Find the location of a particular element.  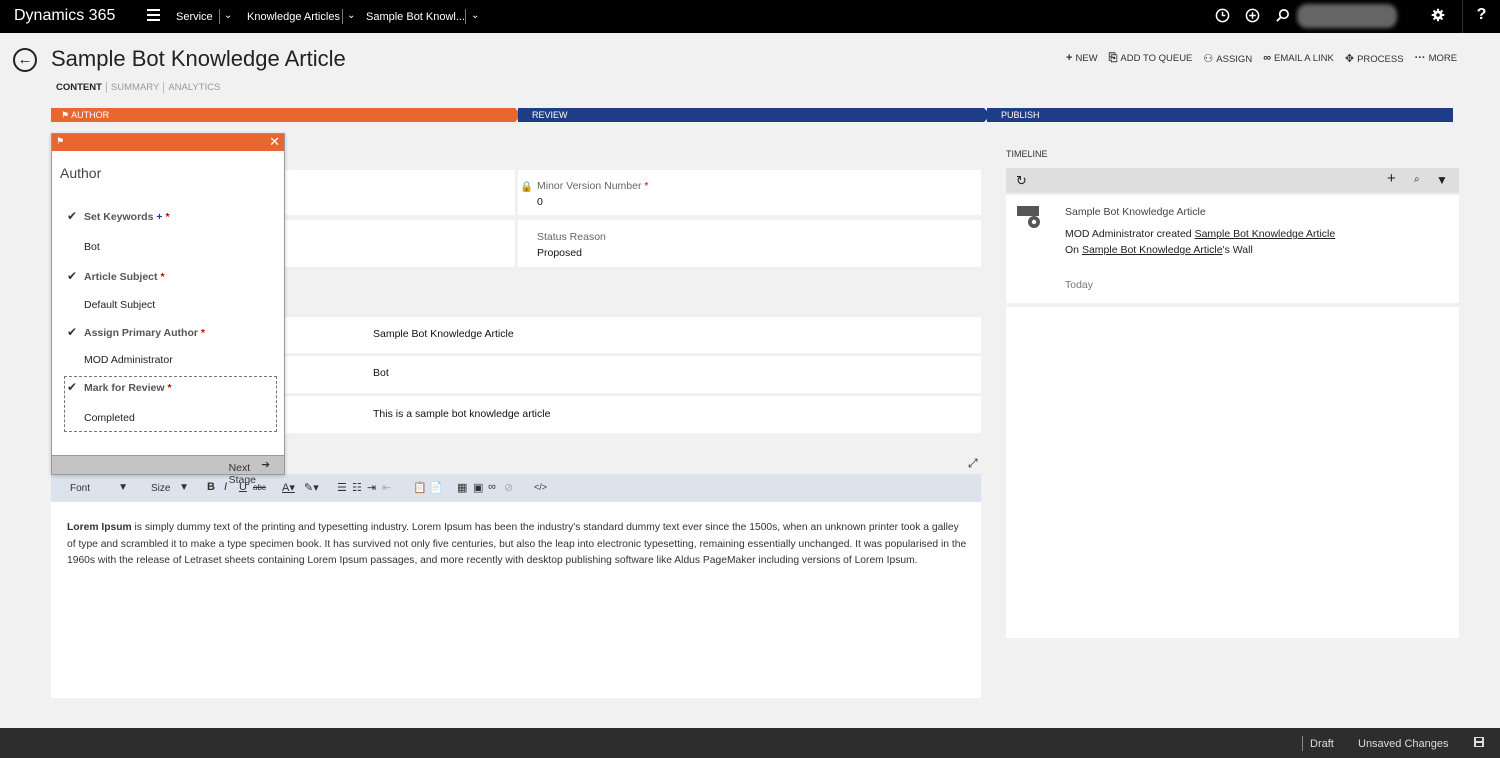

paste-icon: 📋 is located at coordinates (420, 487).